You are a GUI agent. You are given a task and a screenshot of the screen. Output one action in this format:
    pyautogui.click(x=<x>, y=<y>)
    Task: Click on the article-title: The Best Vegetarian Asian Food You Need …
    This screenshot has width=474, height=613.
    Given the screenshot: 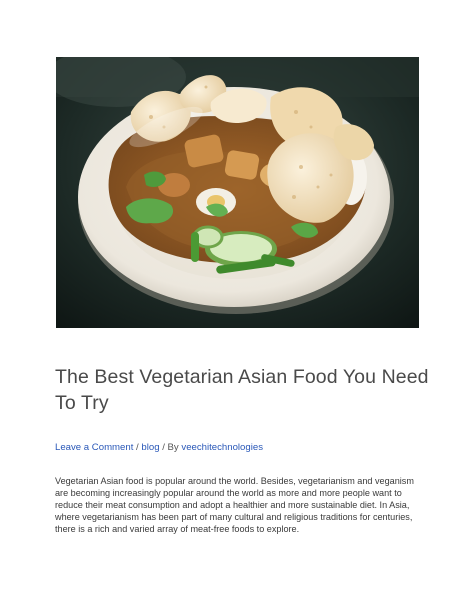 What is the action you would take?
    pyautogui.click(x=242, y=390)
    